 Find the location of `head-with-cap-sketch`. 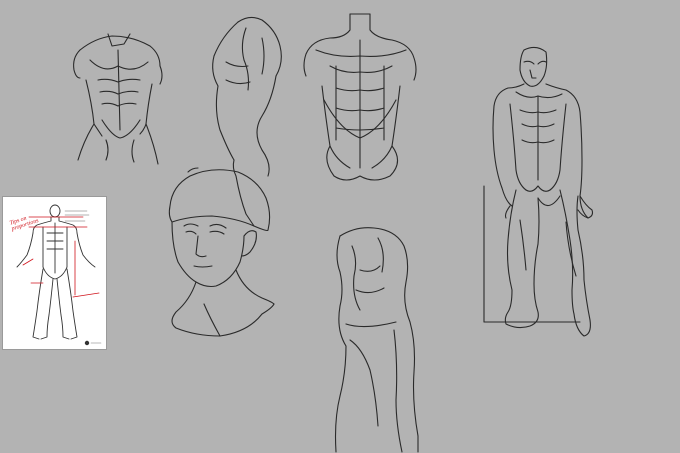

head-with-cap-sketch is located at coordinates (221, 252).